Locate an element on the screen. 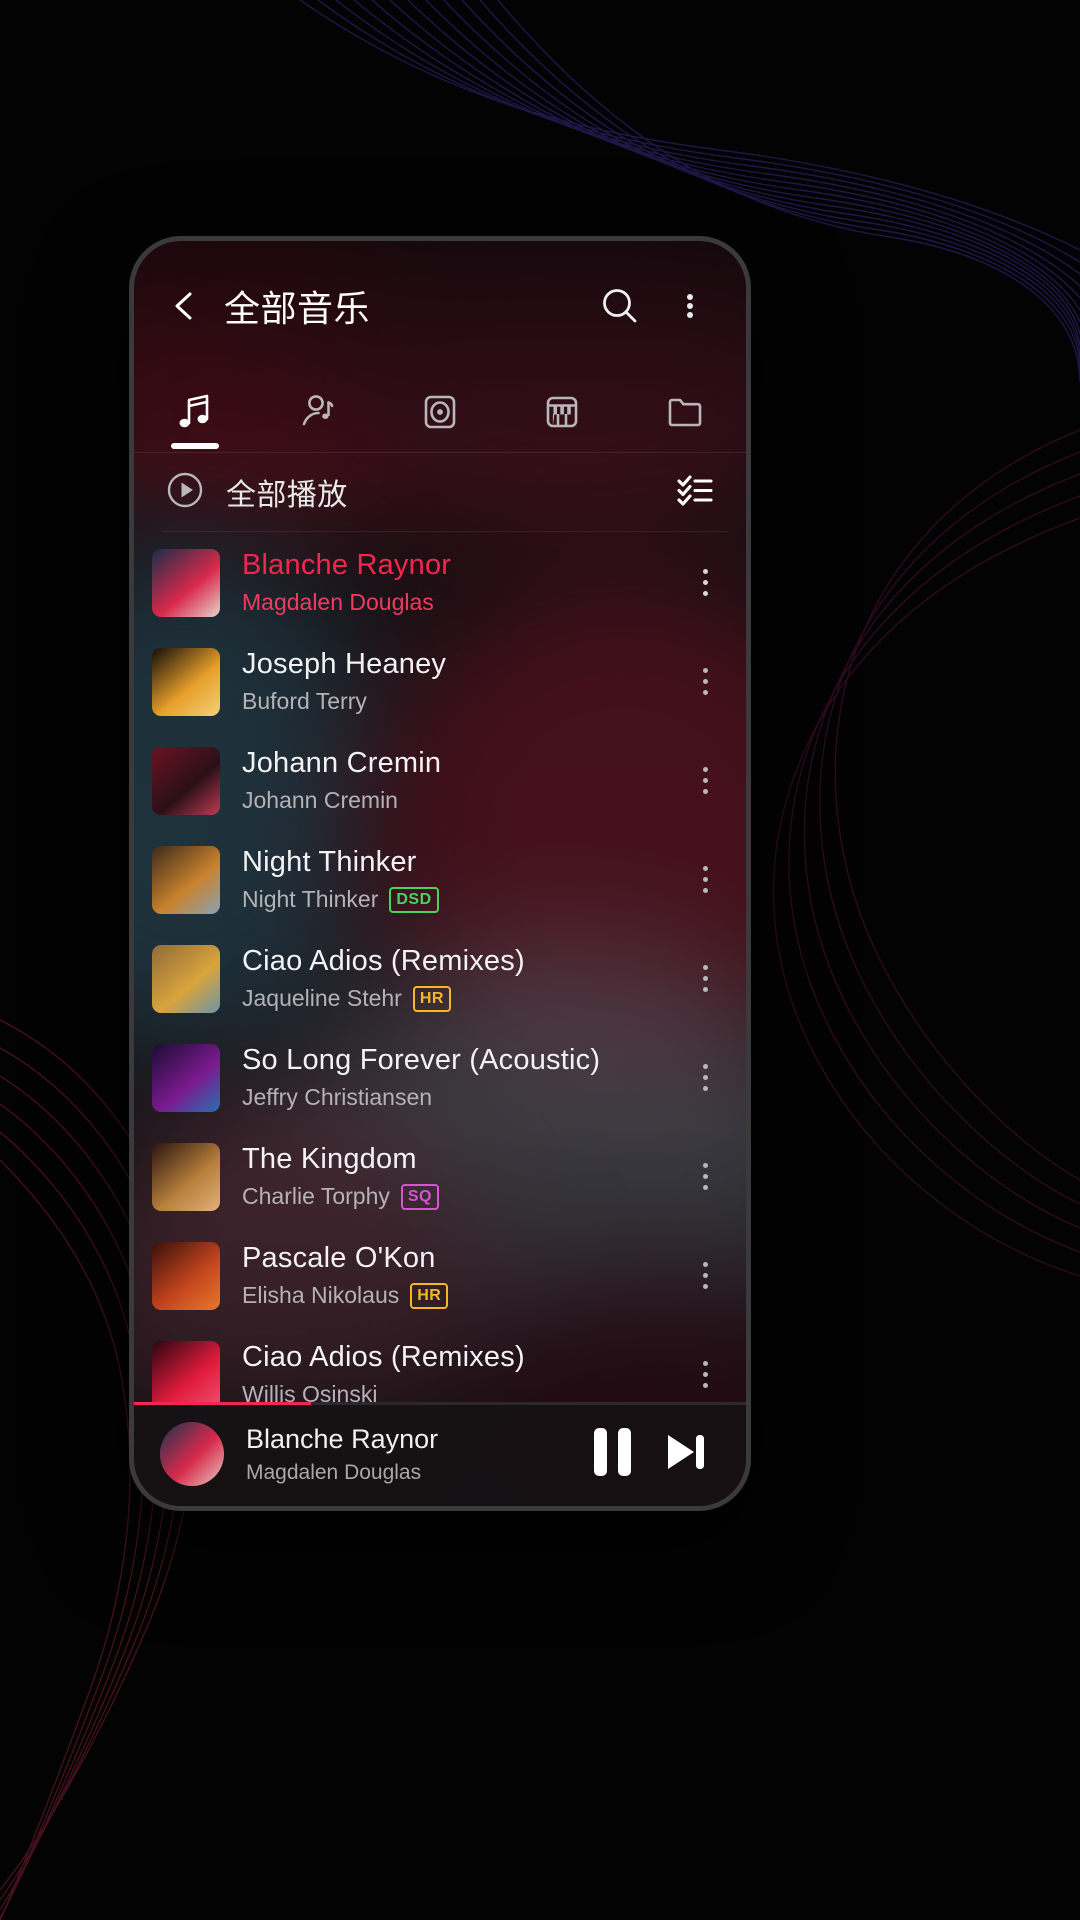  song-artist: Magdalen Douglas is located at coordinates (338, 602).